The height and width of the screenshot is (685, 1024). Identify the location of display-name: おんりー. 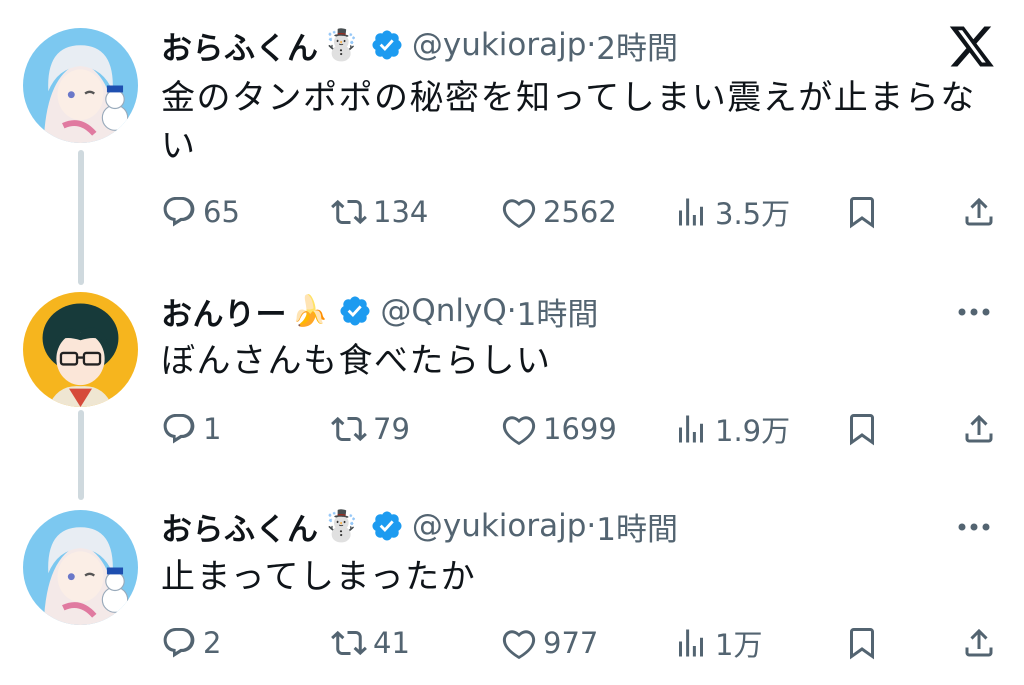
(224, 311).